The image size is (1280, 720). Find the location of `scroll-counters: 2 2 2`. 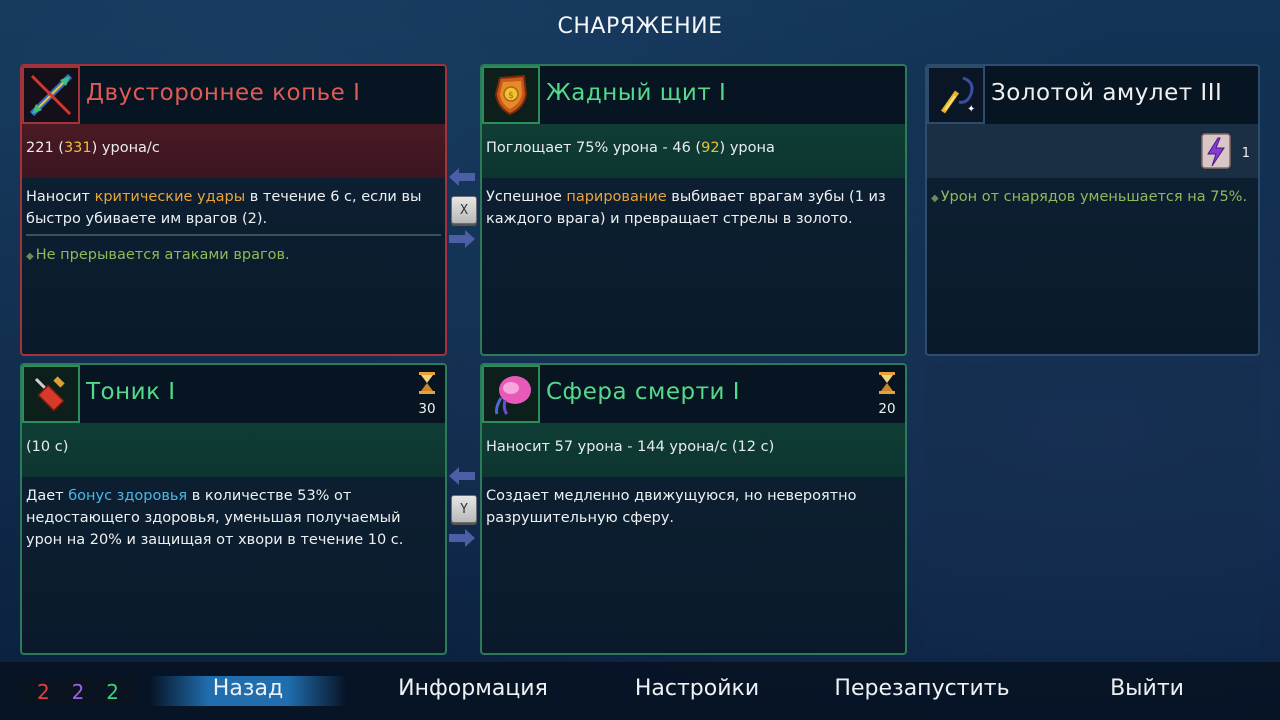

scroll-counters: 2 2 2 is located at coordinates (78, 692).